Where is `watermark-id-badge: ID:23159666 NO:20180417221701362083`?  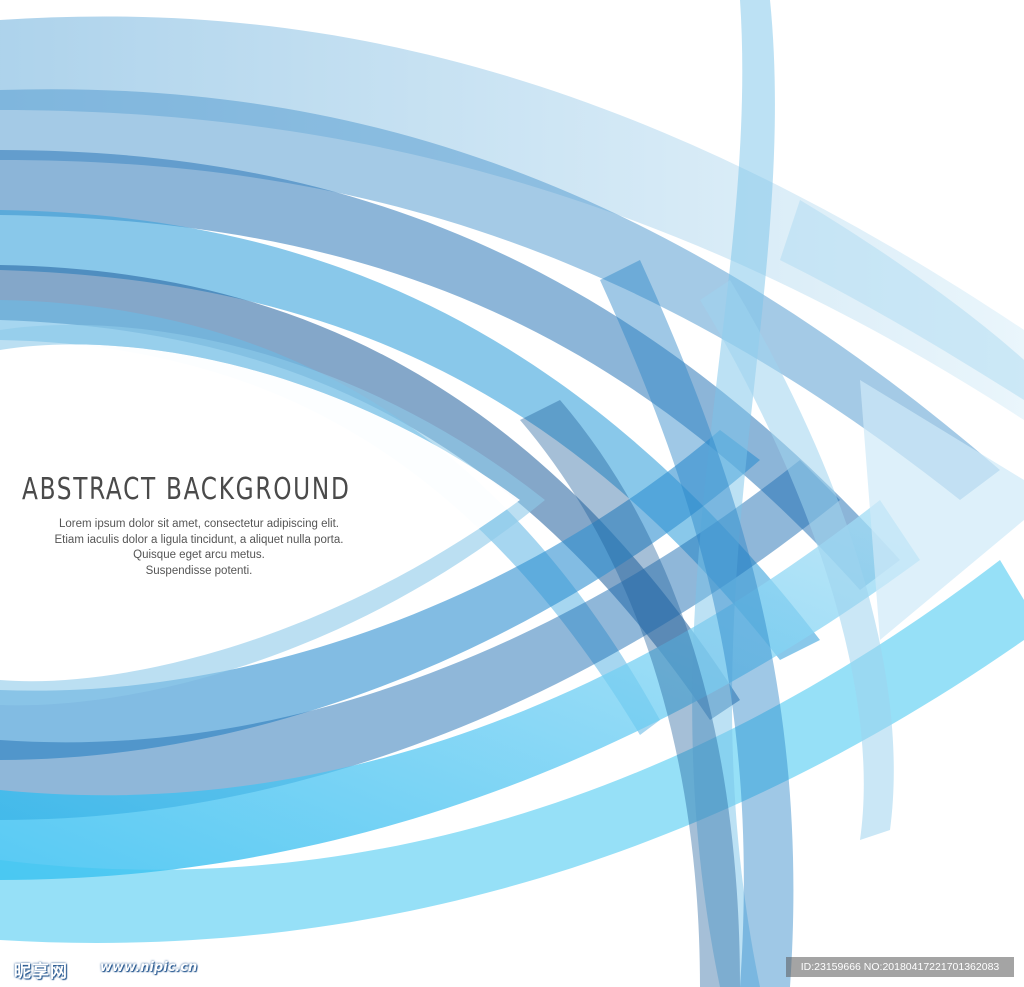
watermark-id-badge: ID:23159666 NO:20180417221701362083 is located at coordinates (900, 967).